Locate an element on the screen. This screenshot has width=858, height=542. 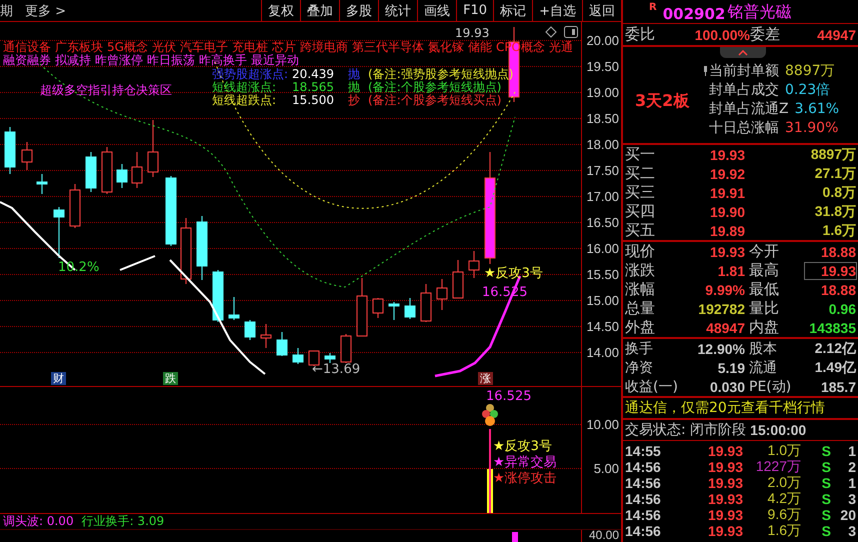
quote-value: 0.030 is located at coordinates (726, 386).